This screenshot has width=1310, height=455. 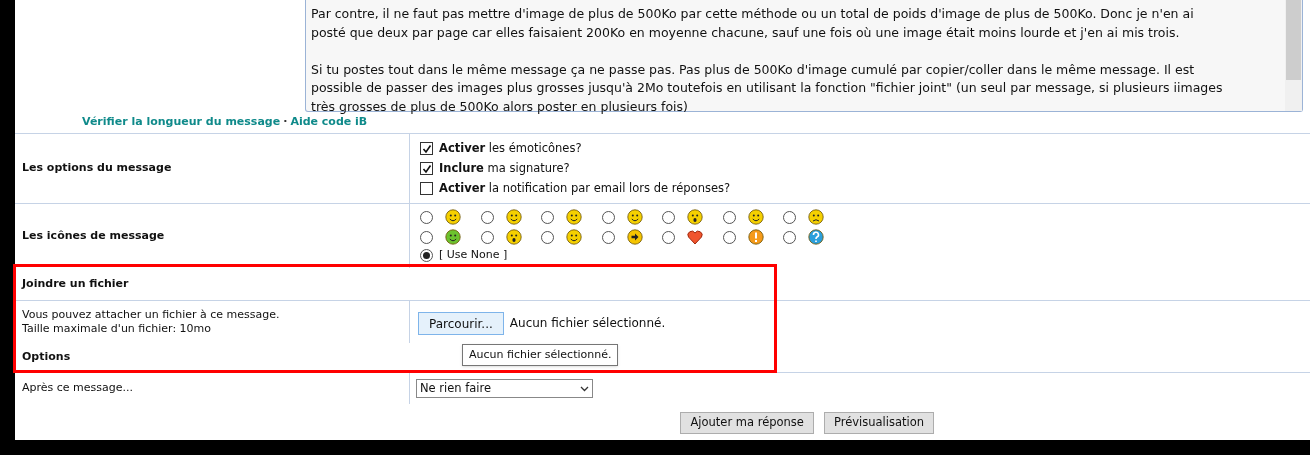 What do you see at coordinates (816, 237) in the screenshot?
I see `question-icon` at bounding box center [816, 237].